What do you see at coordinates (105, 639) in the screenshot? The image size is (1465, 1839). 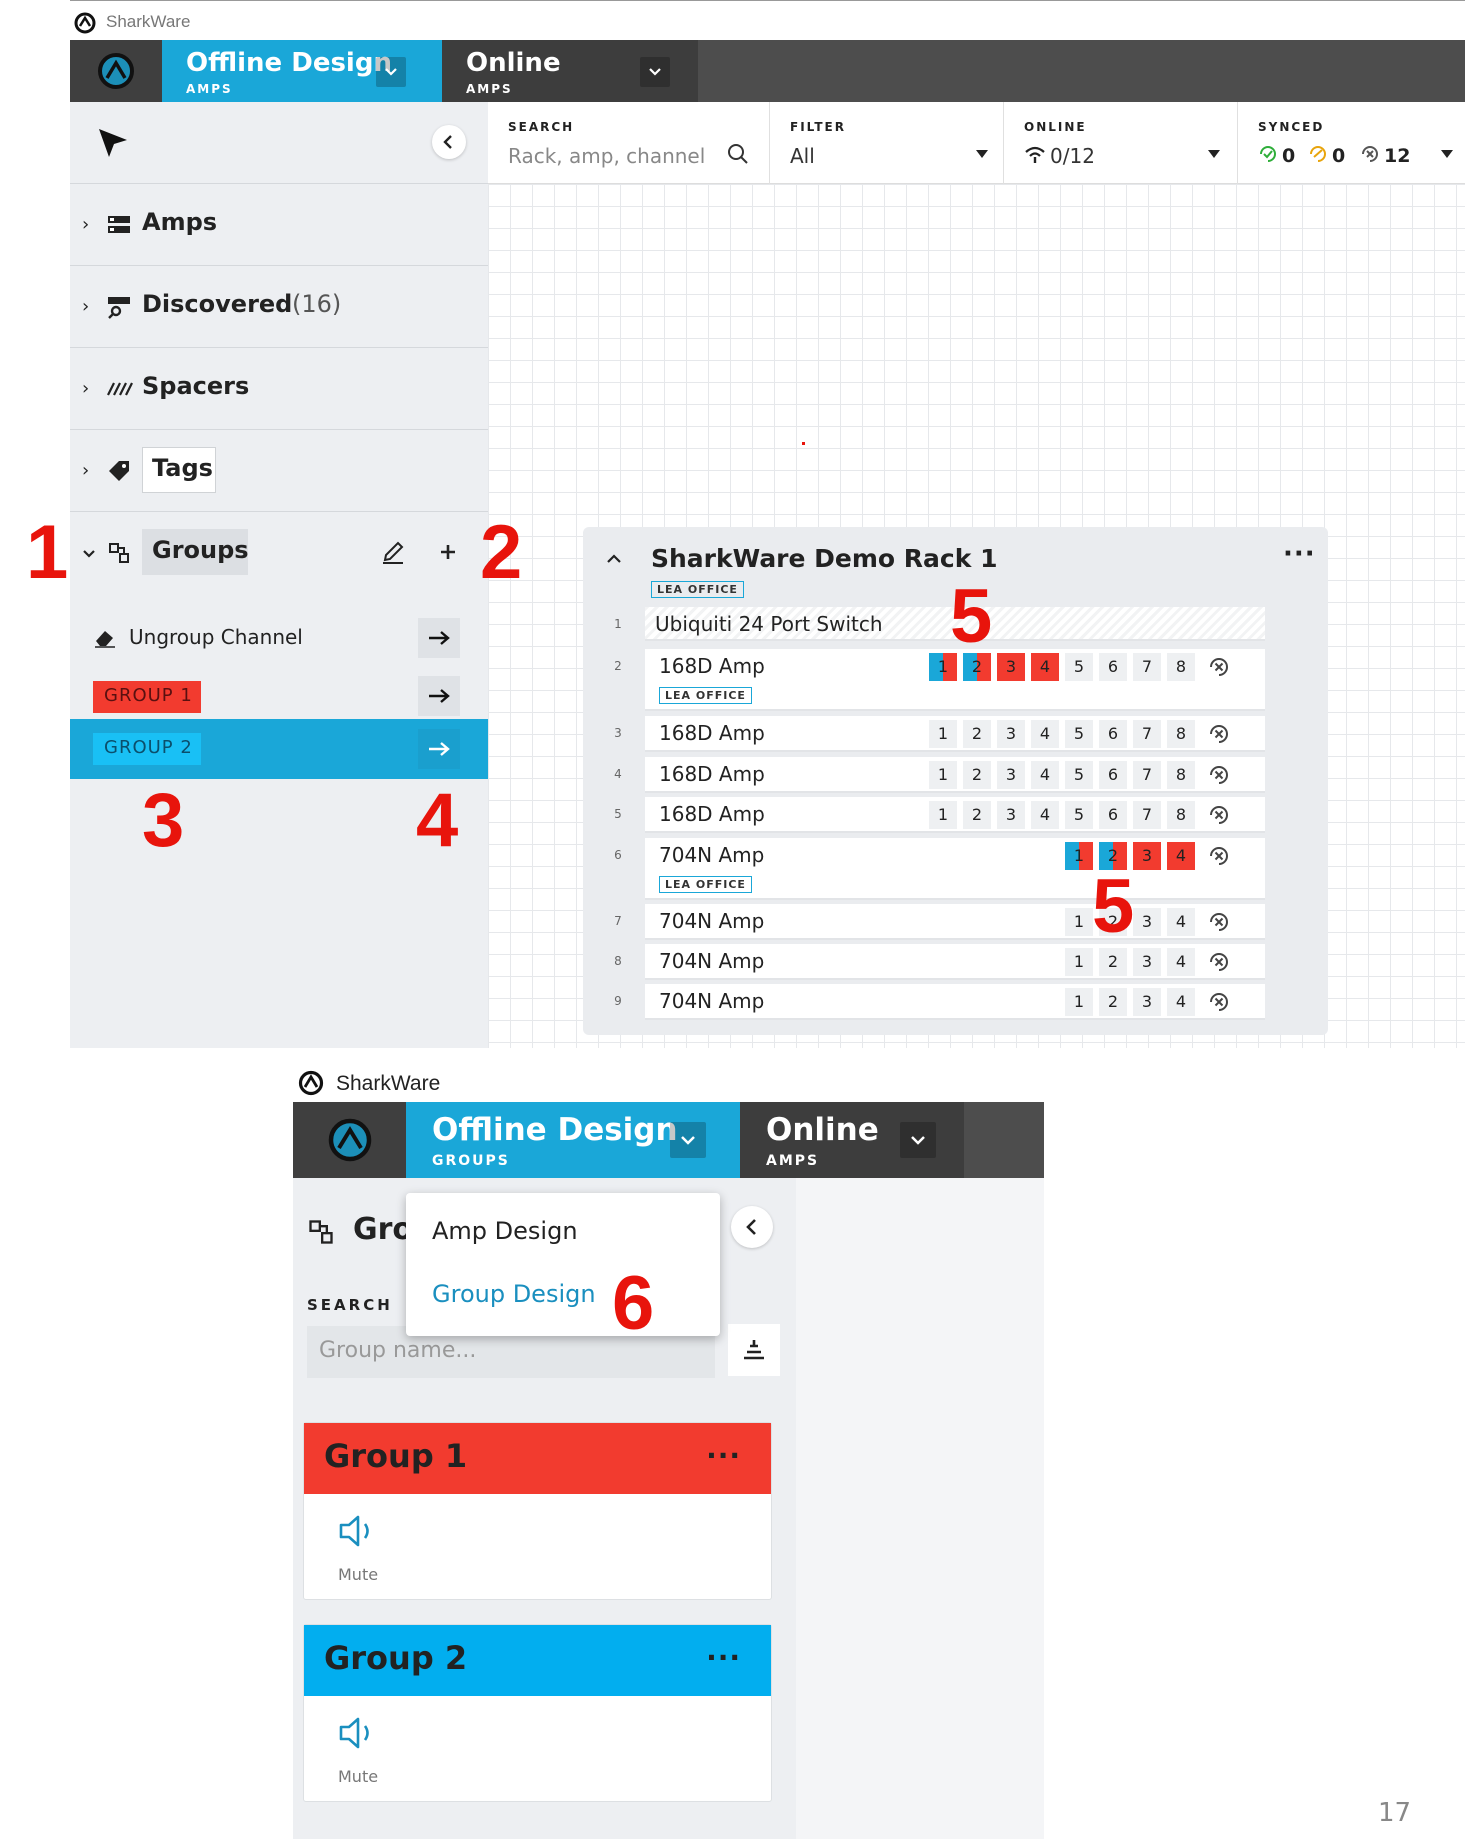 I see `eraser-icon` at bounding box center [105, 639].